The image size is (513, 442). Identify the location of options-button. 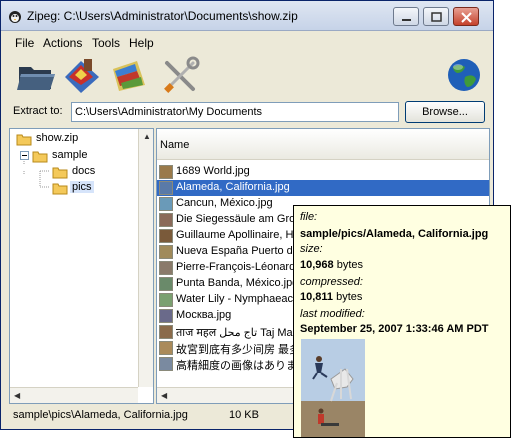
(182, 75).